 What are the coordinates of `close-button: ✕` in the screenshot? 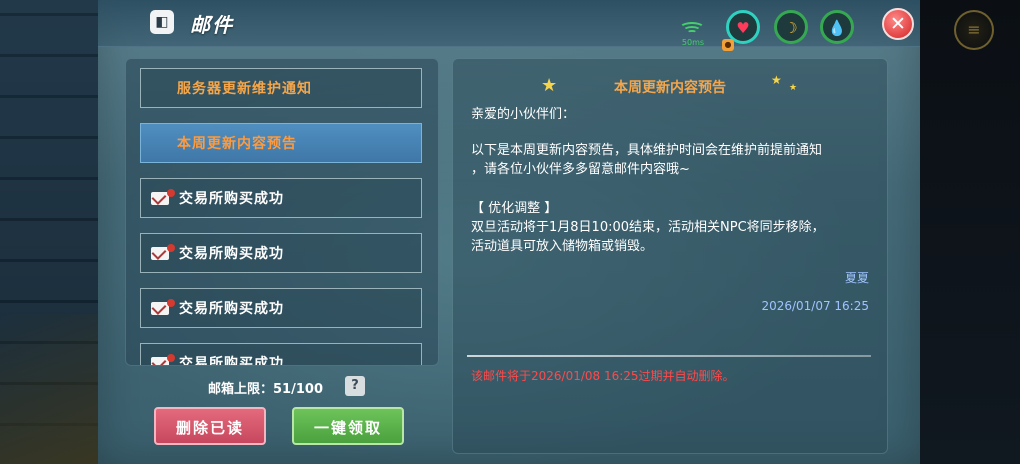 It's located at (898, 24).